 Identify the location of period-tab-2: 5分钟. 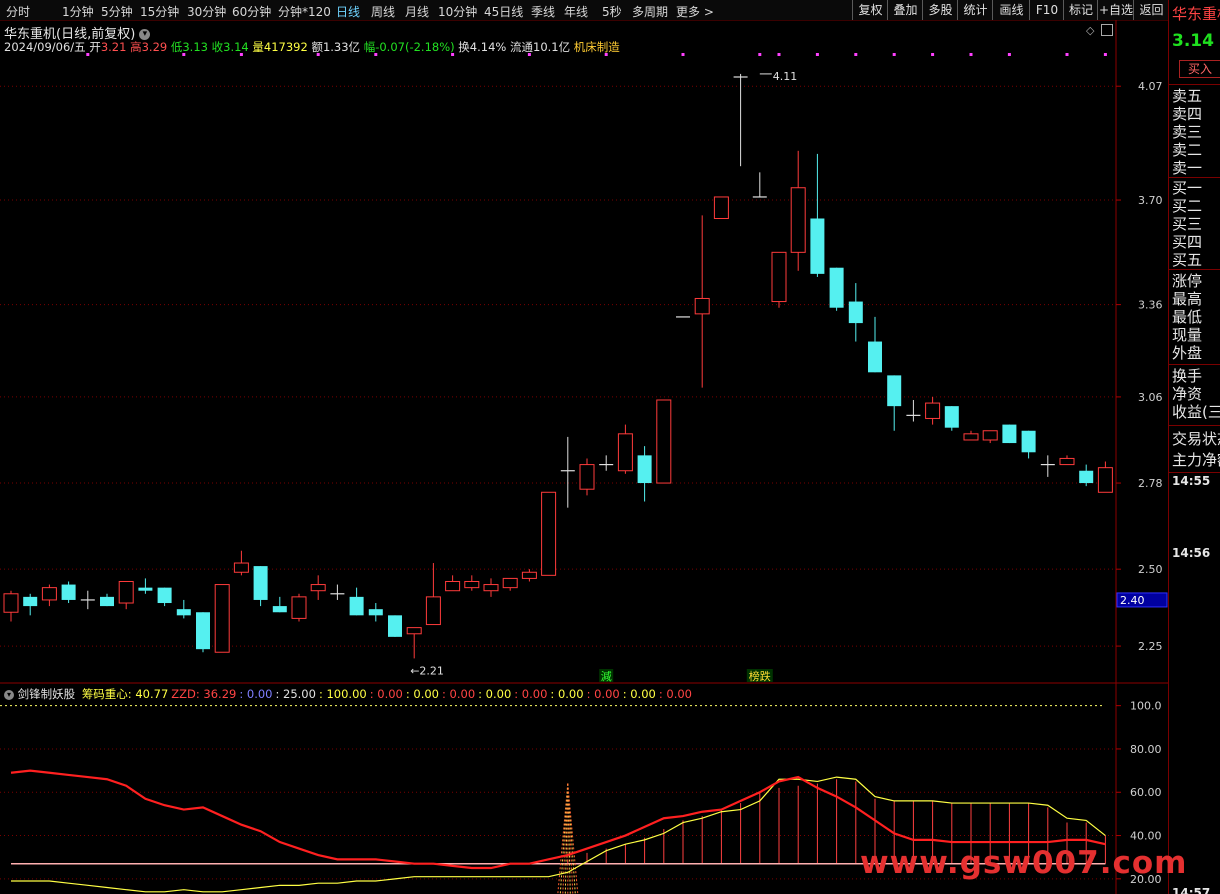
(117, 11).